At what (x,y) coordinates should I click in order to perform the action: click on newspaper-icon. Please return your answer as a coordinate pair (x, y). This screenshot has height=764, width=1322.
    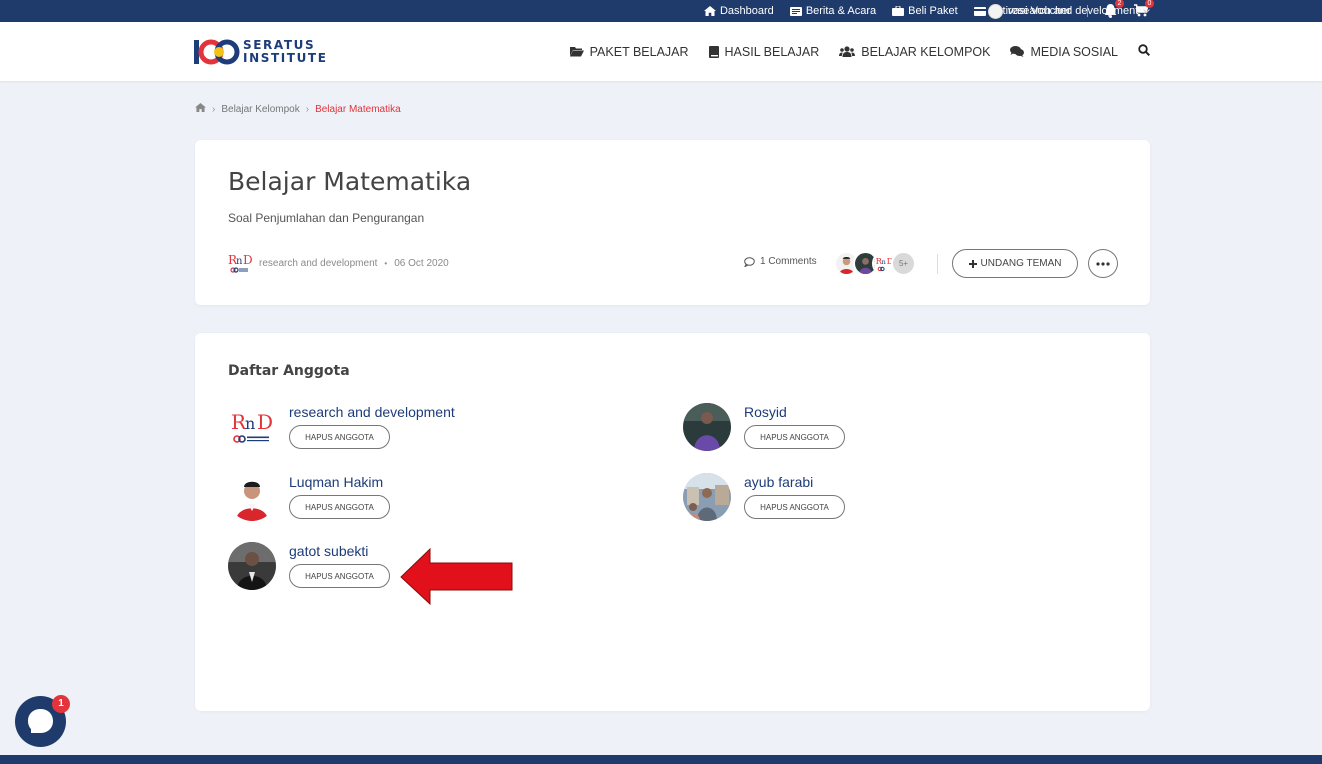
    Looking at the image, I should click on (795, 11).